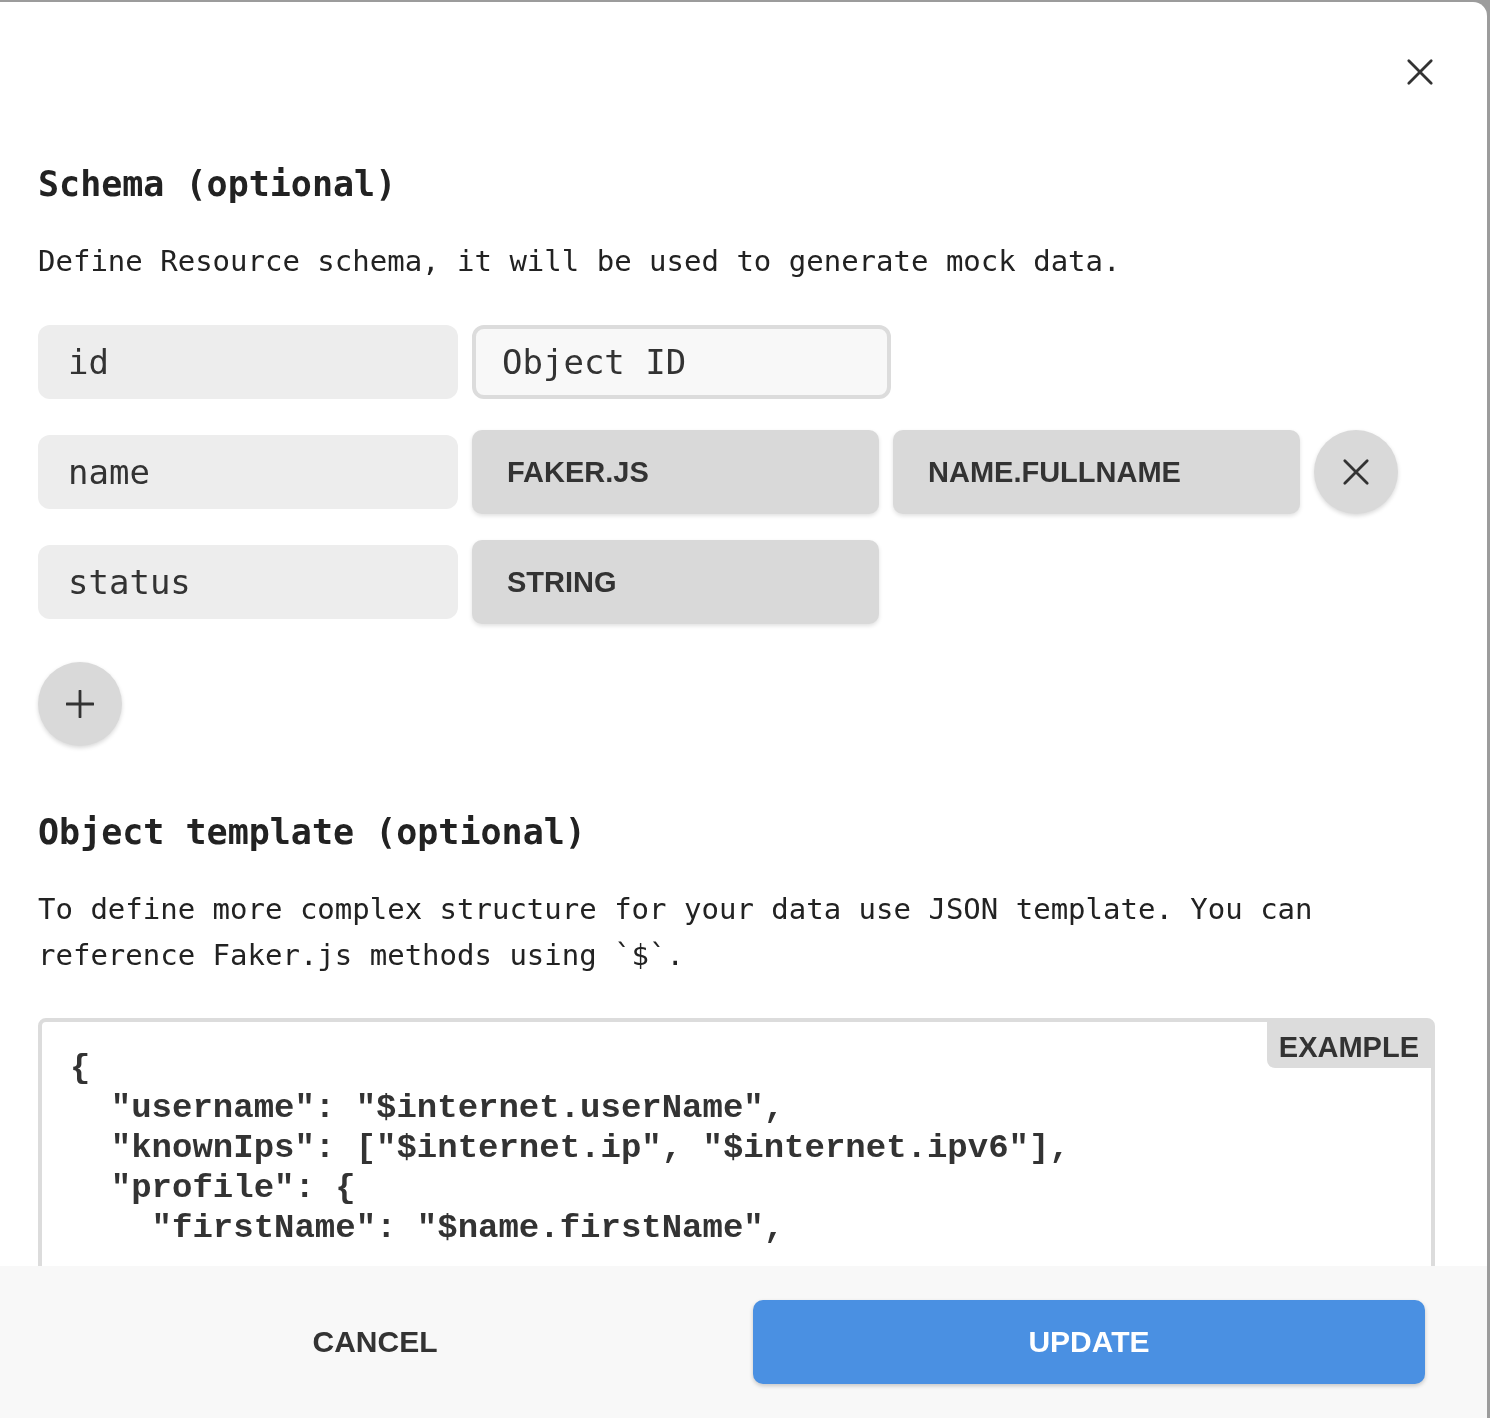  I want to click on section-title: Schema (optional), so click(218, 184).